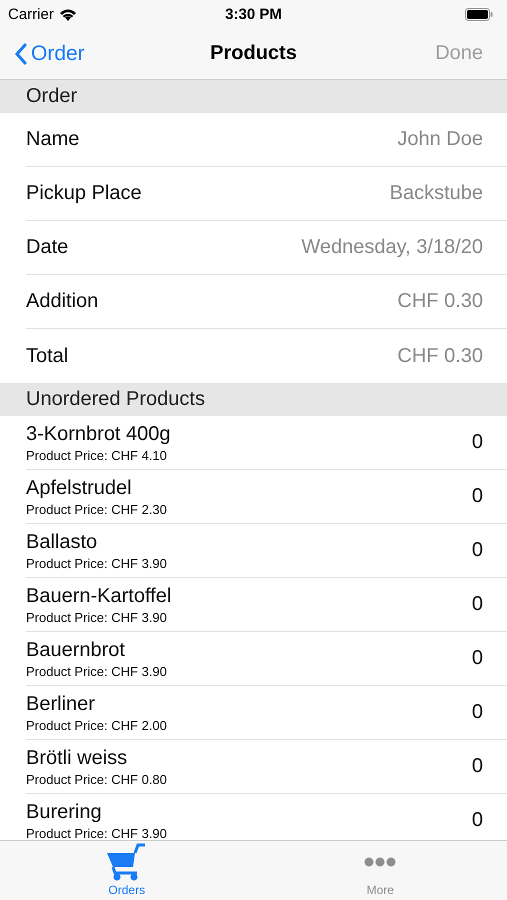 The height and width of the screenshot is (900, 507). I want to click on field-value: Wednesday, 3/18/20, so click(392, 247).